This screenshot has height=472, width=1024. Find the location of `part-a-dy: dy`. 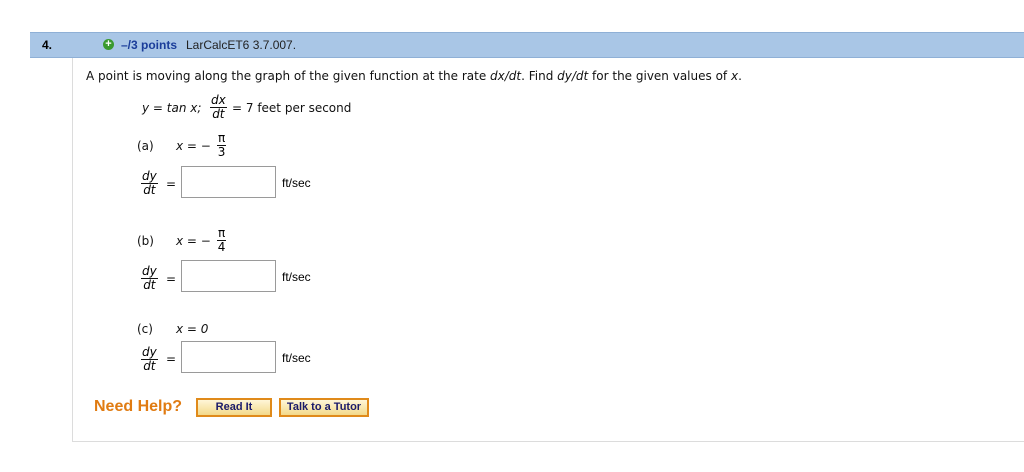

part-a-dy: dy is located at coordinates (149, 176).